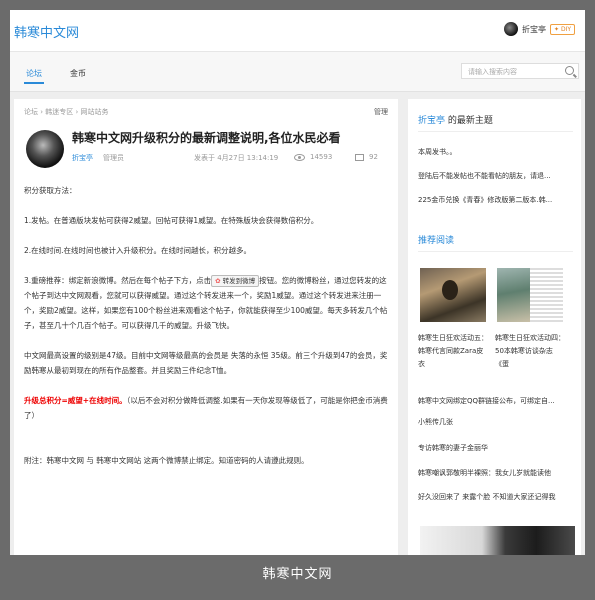 This screenshot has height=600, width=595. Describe the element at coordinates (569, 70) in the screenshot. I see `search-icon` at that location.